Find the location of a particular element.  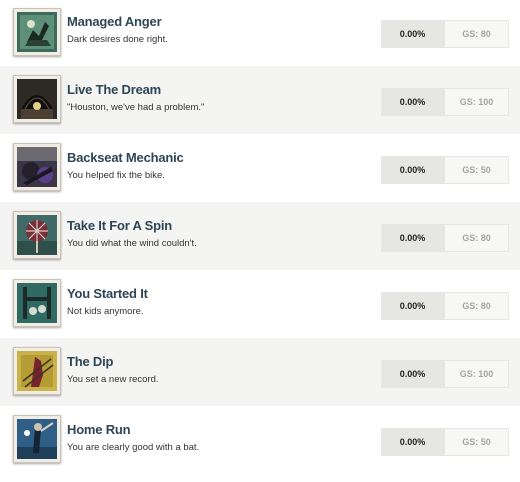

the-dip-icon is located at coordinates (37, 371).